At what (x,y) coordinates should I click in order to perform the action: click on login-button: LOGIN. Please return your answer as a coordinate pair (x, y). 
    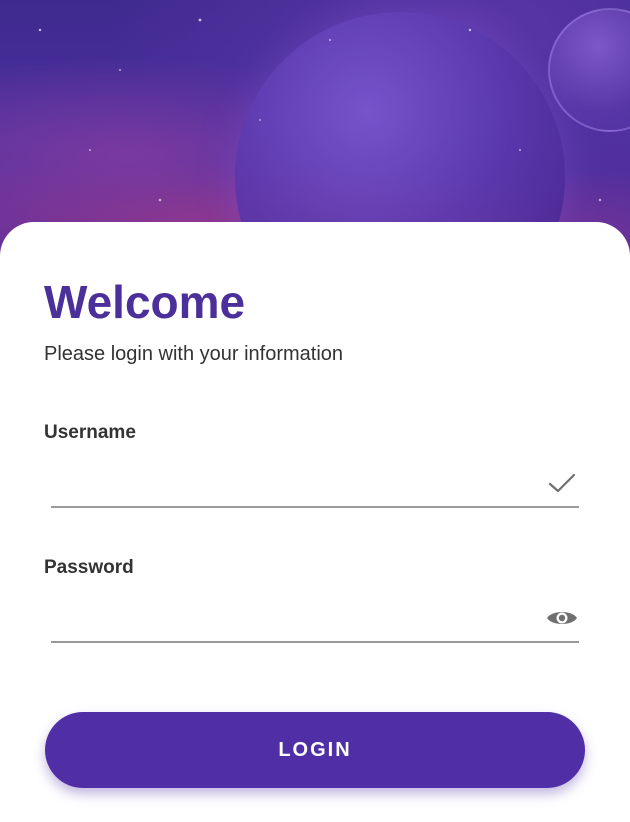
    Looking at the image, I should click on (315, 750).